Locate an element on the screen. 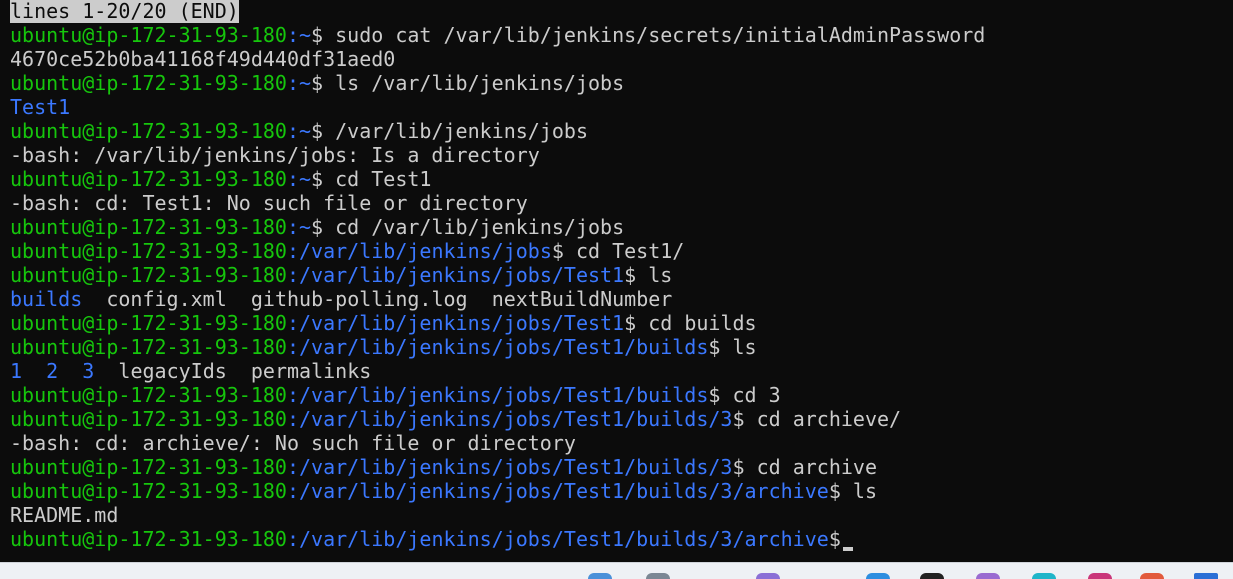 The image size is (1233, 579). listing-file-entry: github-polling.log is located at coordinates (359, 299).